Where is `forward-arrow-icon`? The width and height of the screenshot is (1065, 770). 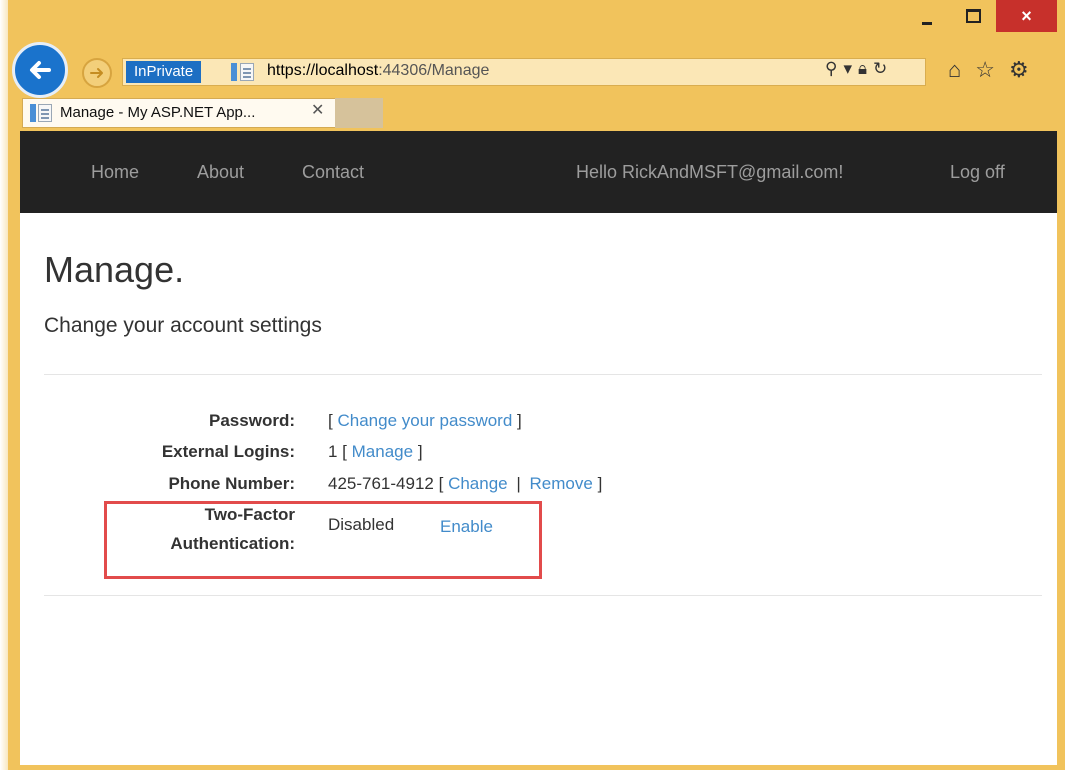
forward-arrow-icon is located at coordinates (96, 73).